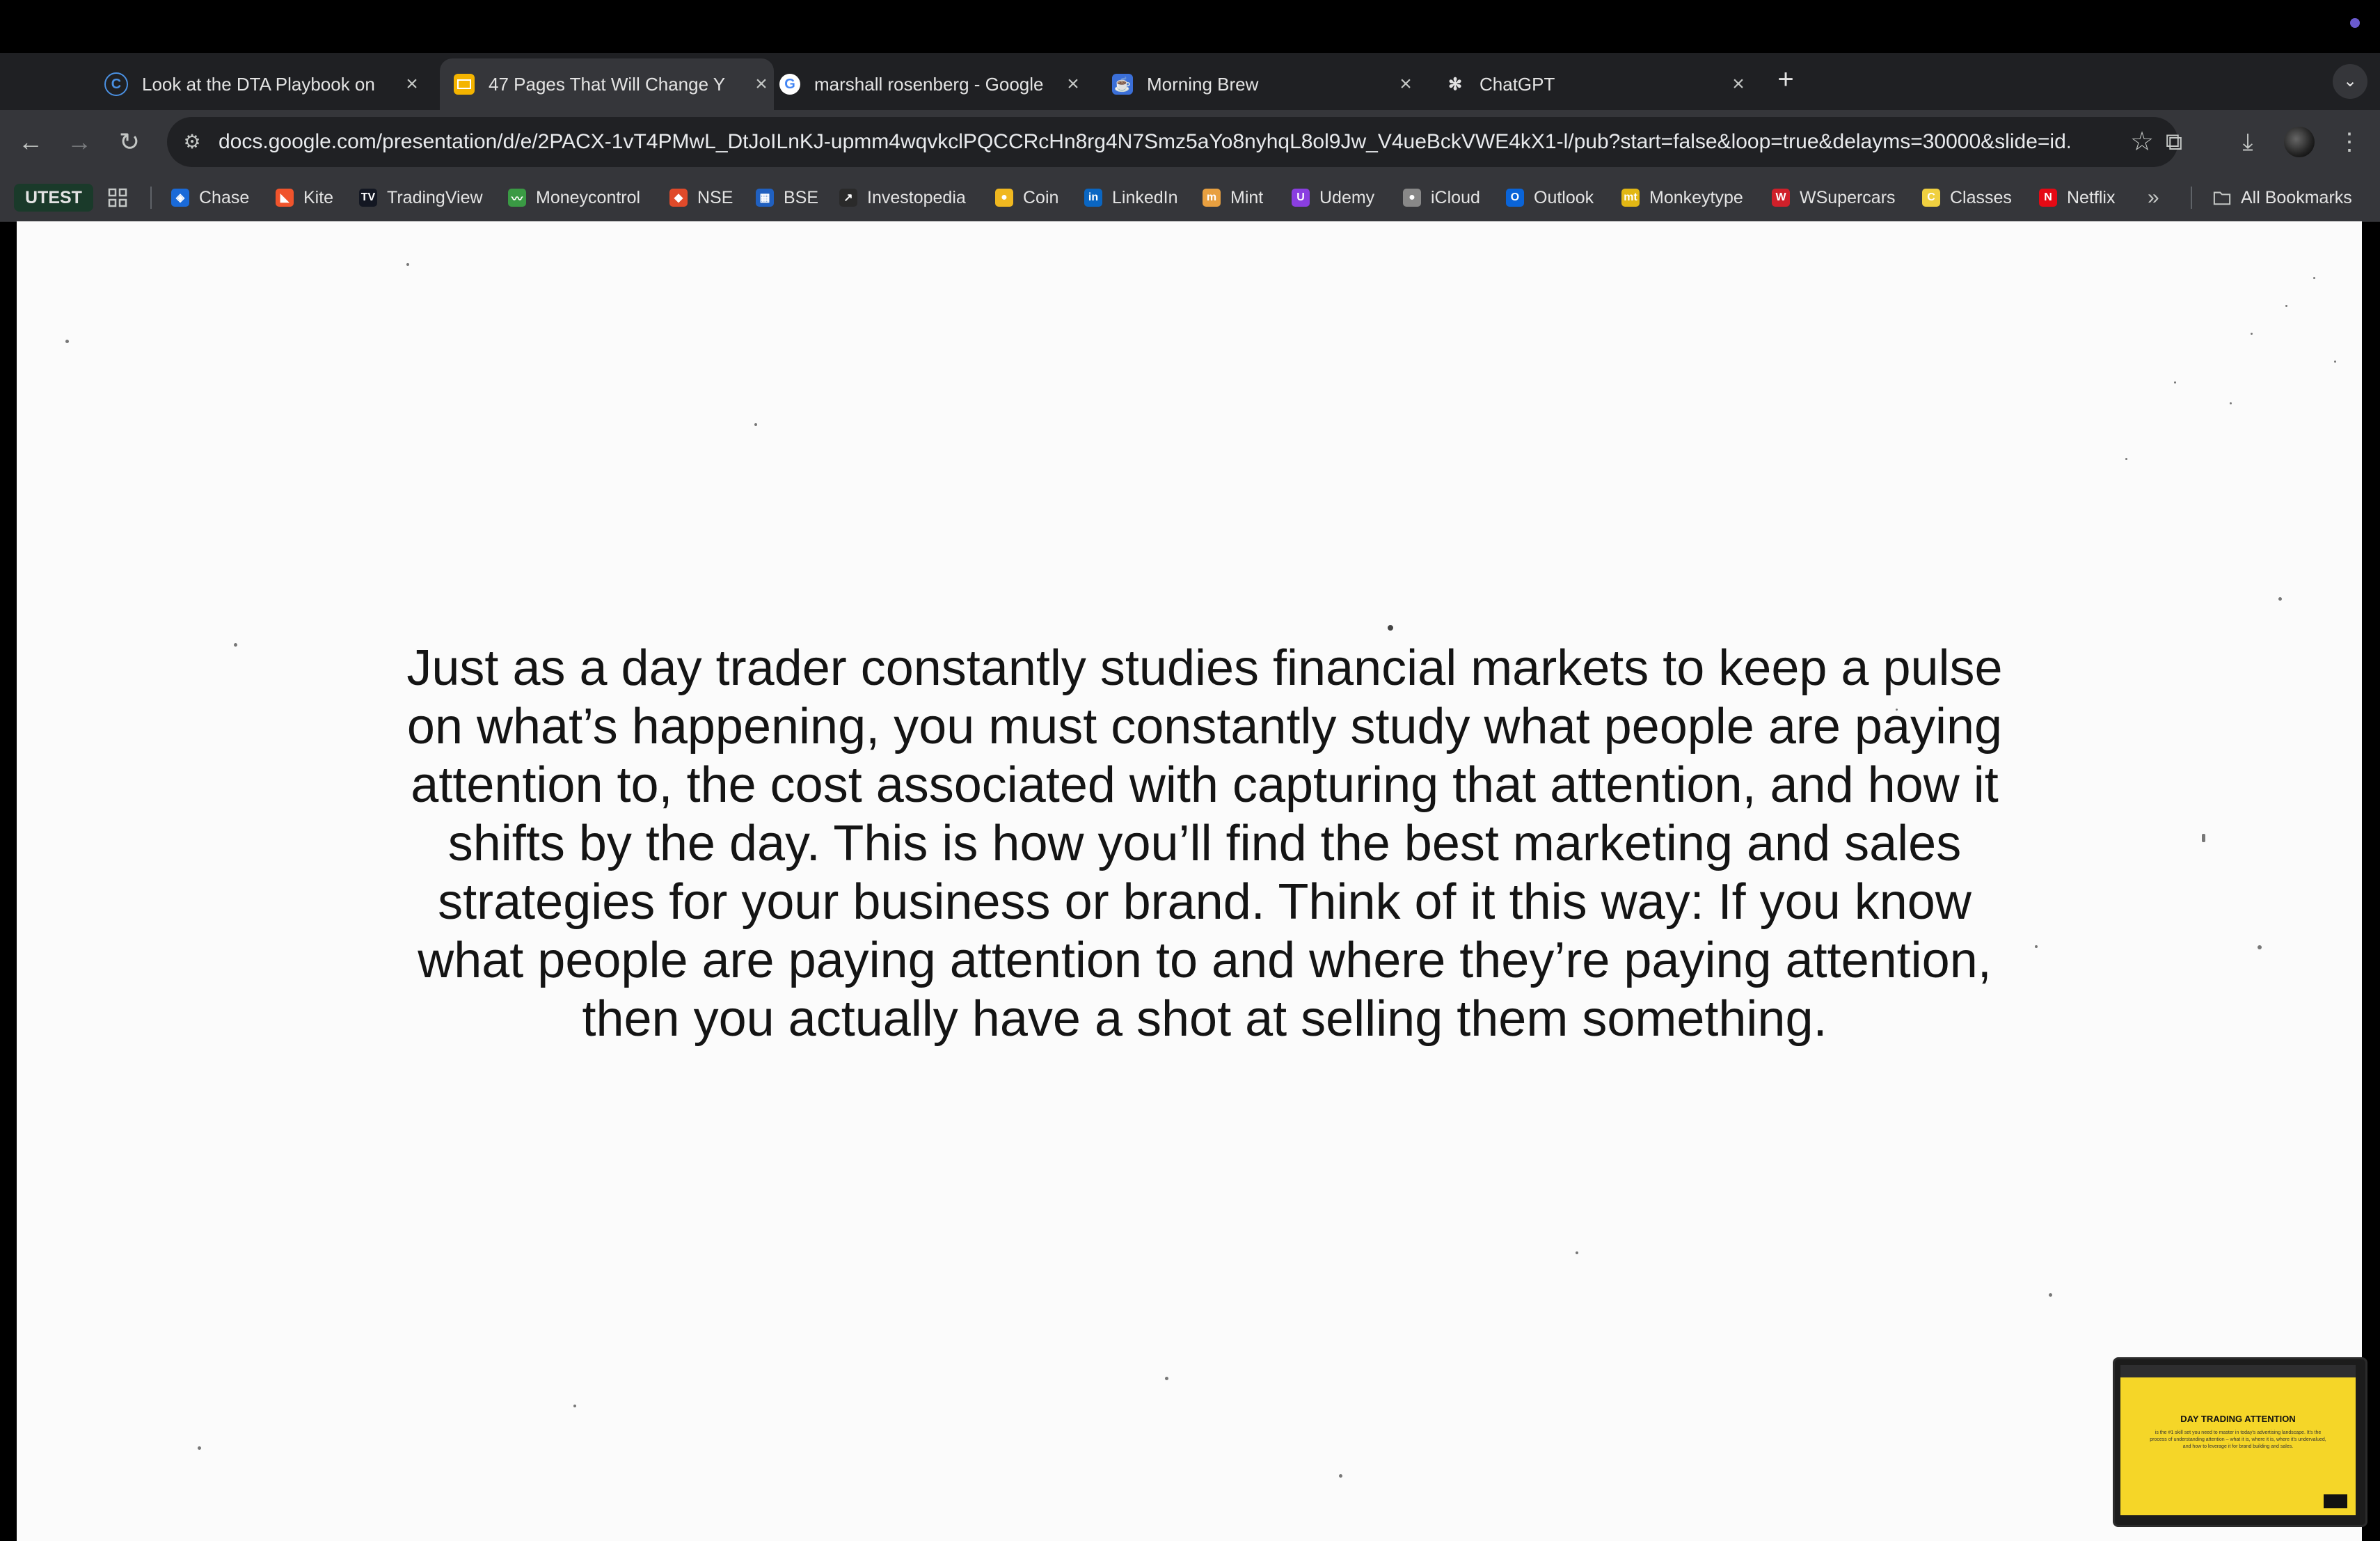 Image resolution: width=2380 pixels, height=1541 pixels. Describe the element at coordinates (2222, 198) in the screenshot. I see `folder-icon` at that location.